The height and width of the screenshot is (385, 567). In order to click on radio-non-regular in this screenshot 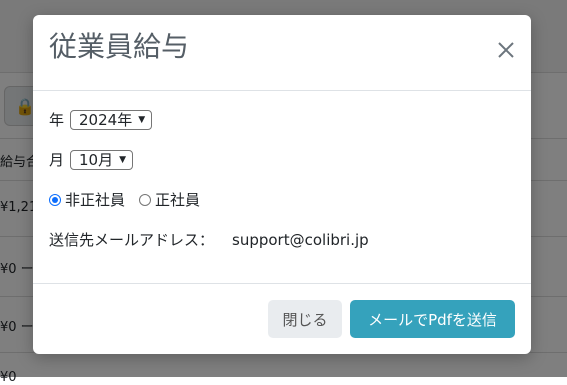, I will do `click(55, 199)`.